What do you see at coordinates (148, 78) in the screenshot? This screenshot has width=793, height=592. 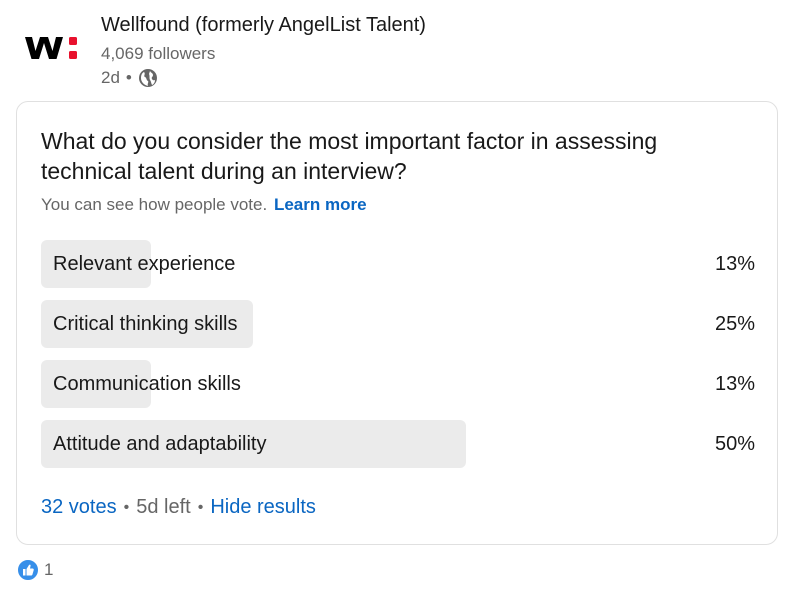 I see `globe-icon` at bounding box center [148, 78].